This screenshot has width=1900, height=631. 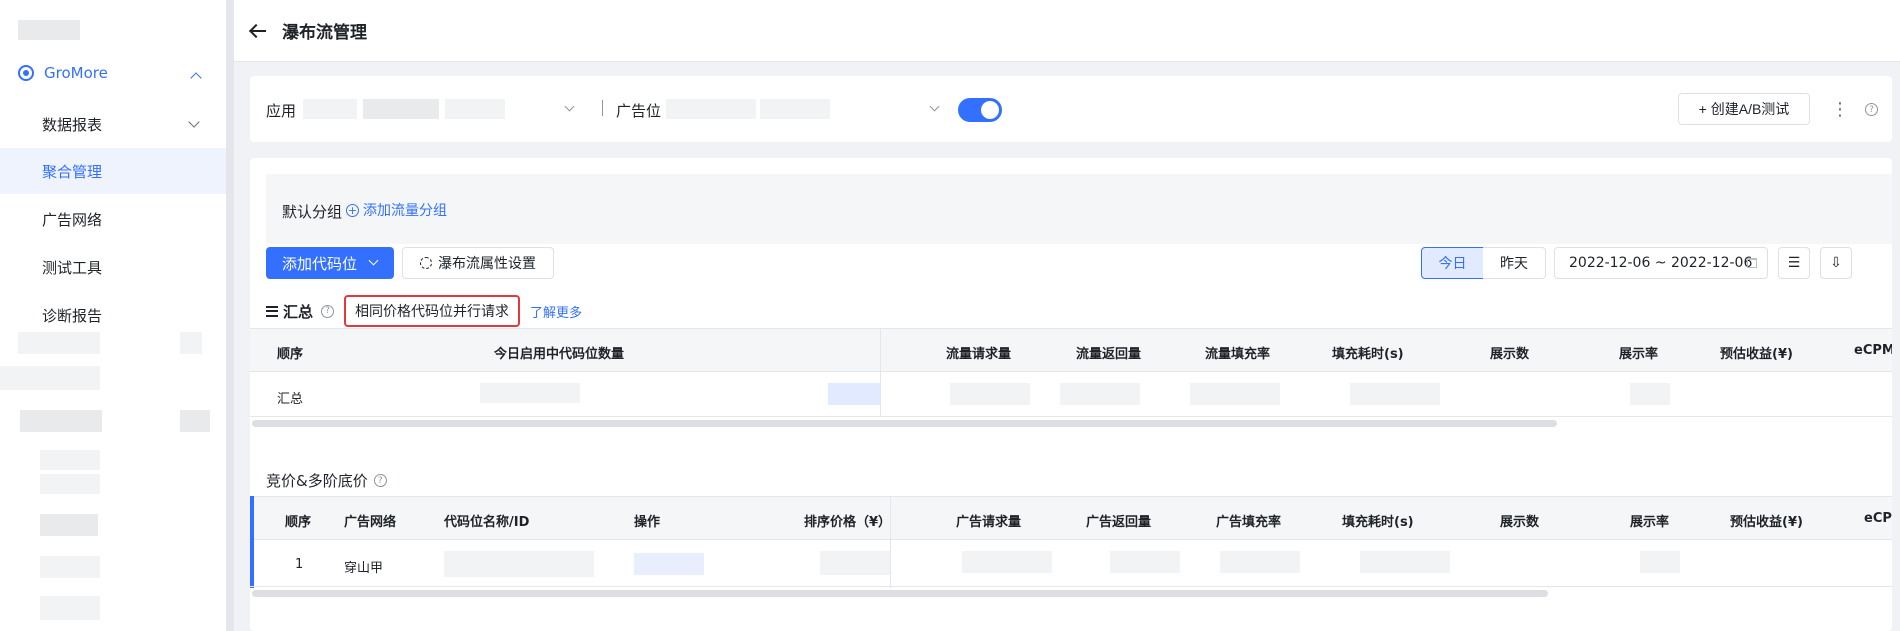 What do you see at coordinates (317, 481) in the screenshot?
I see `bidding-title: 竞价&多阶底价` at bounding box center [317, 481].